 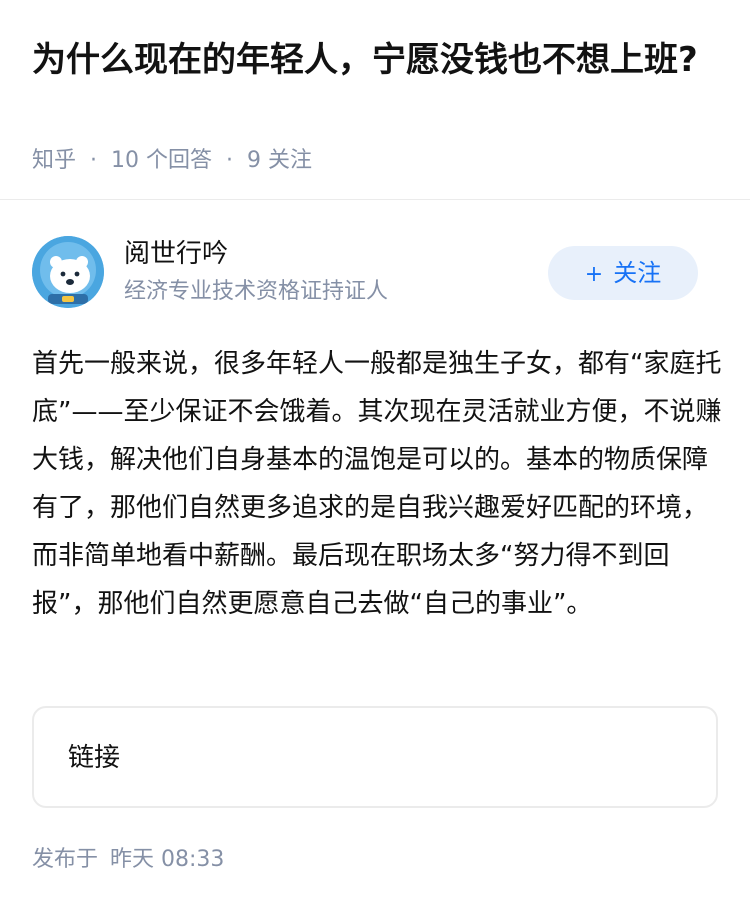 What do you see at coordinates (375, 199) in the screenshot?
I see `section-divider` at bounding box center [375, 199].